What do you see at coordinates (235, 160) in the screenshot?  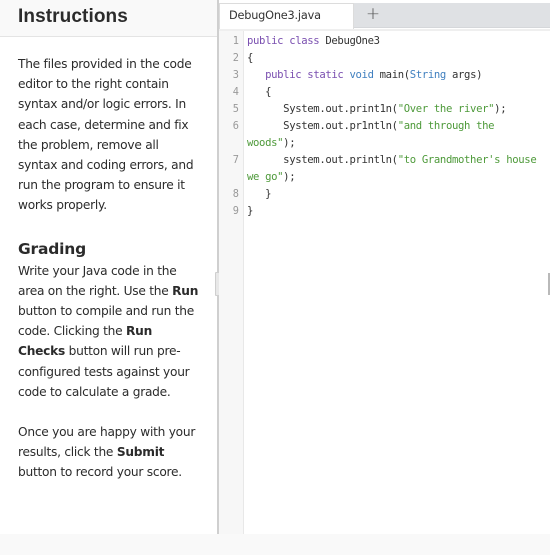 I see `line-number: 7` at bounding box center [235, 160].